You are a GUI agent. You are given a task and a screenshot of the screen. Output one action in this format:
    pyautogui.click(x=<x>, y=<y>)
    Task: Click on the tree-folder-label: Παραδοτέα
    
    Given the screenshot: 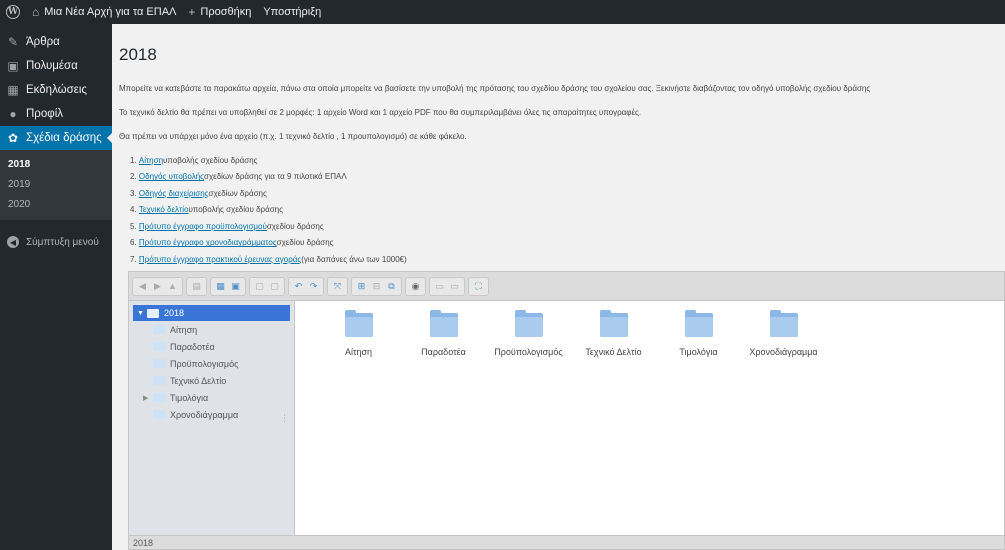 What is the action you would take?
    pyautogui.click(x=192, y=346)
    